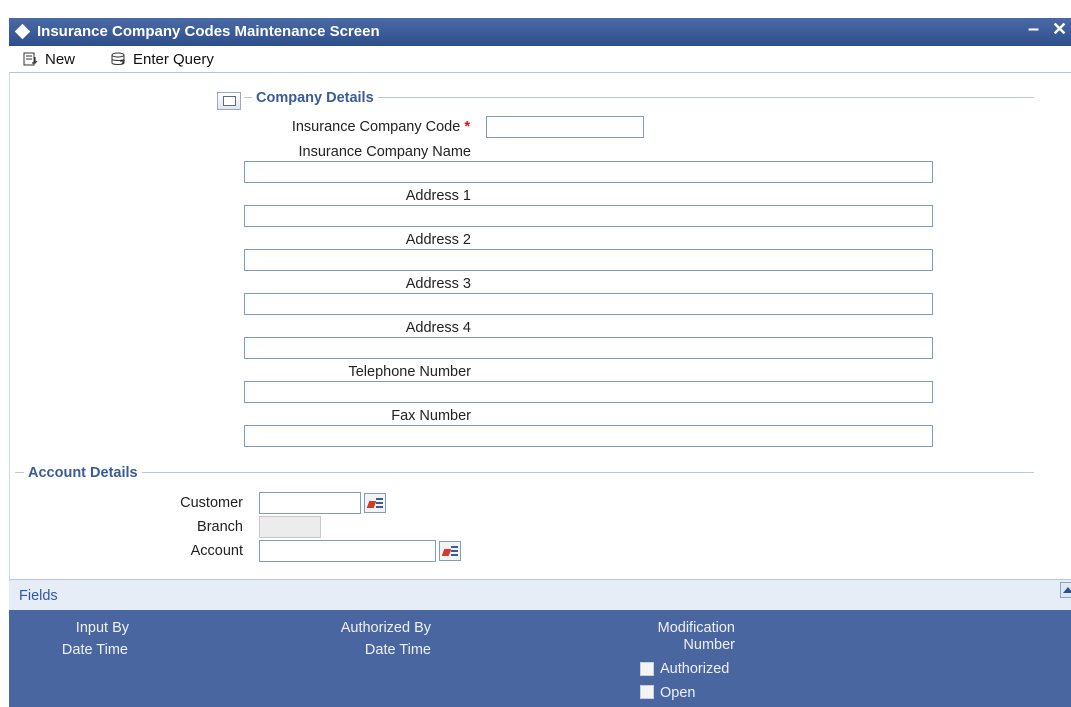 This screenshot has width=1071, height=707. Describe the element at coordinates (384, 152) in the screenshot. I see `insurance-company-name-label: Insurance Company Name` at that location.